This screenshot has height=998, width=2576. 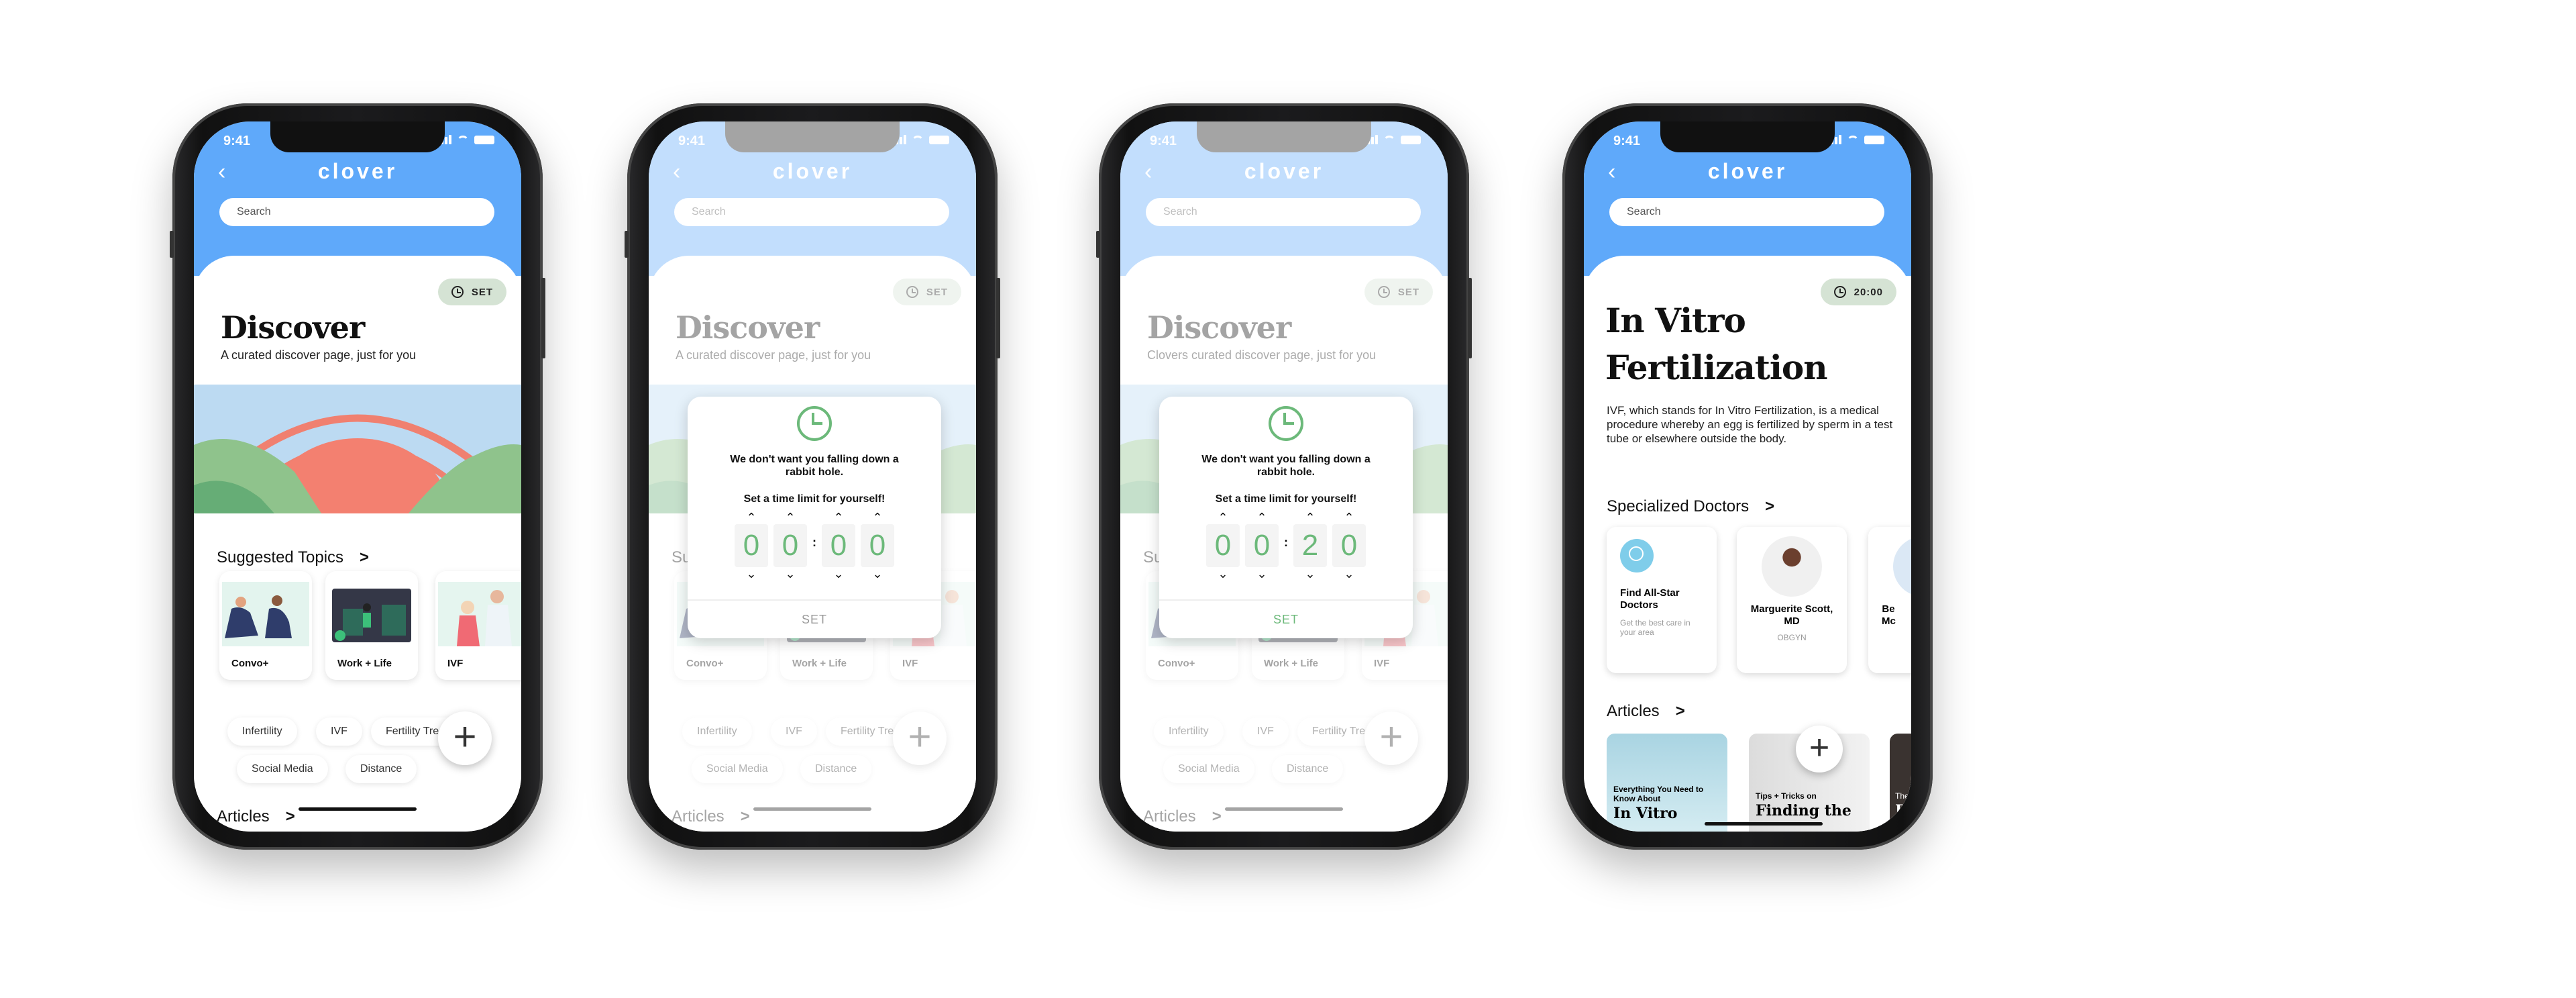 What do you see at coordinates (293, 557) in the screenshot?
I see `suggested-topics-header: Suggested Topics >` at bounding box center [293, 557].